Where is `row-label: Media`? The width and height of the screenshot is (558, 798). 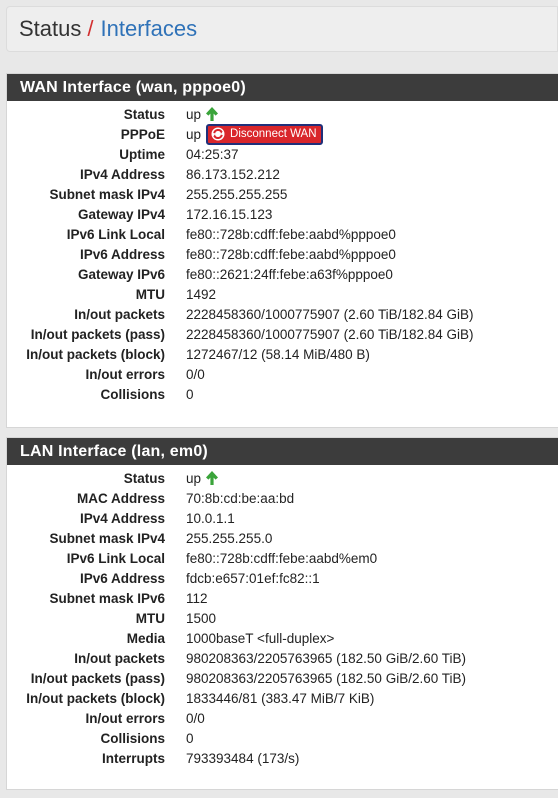
row-label: Media is located at coordinates (145, 638).